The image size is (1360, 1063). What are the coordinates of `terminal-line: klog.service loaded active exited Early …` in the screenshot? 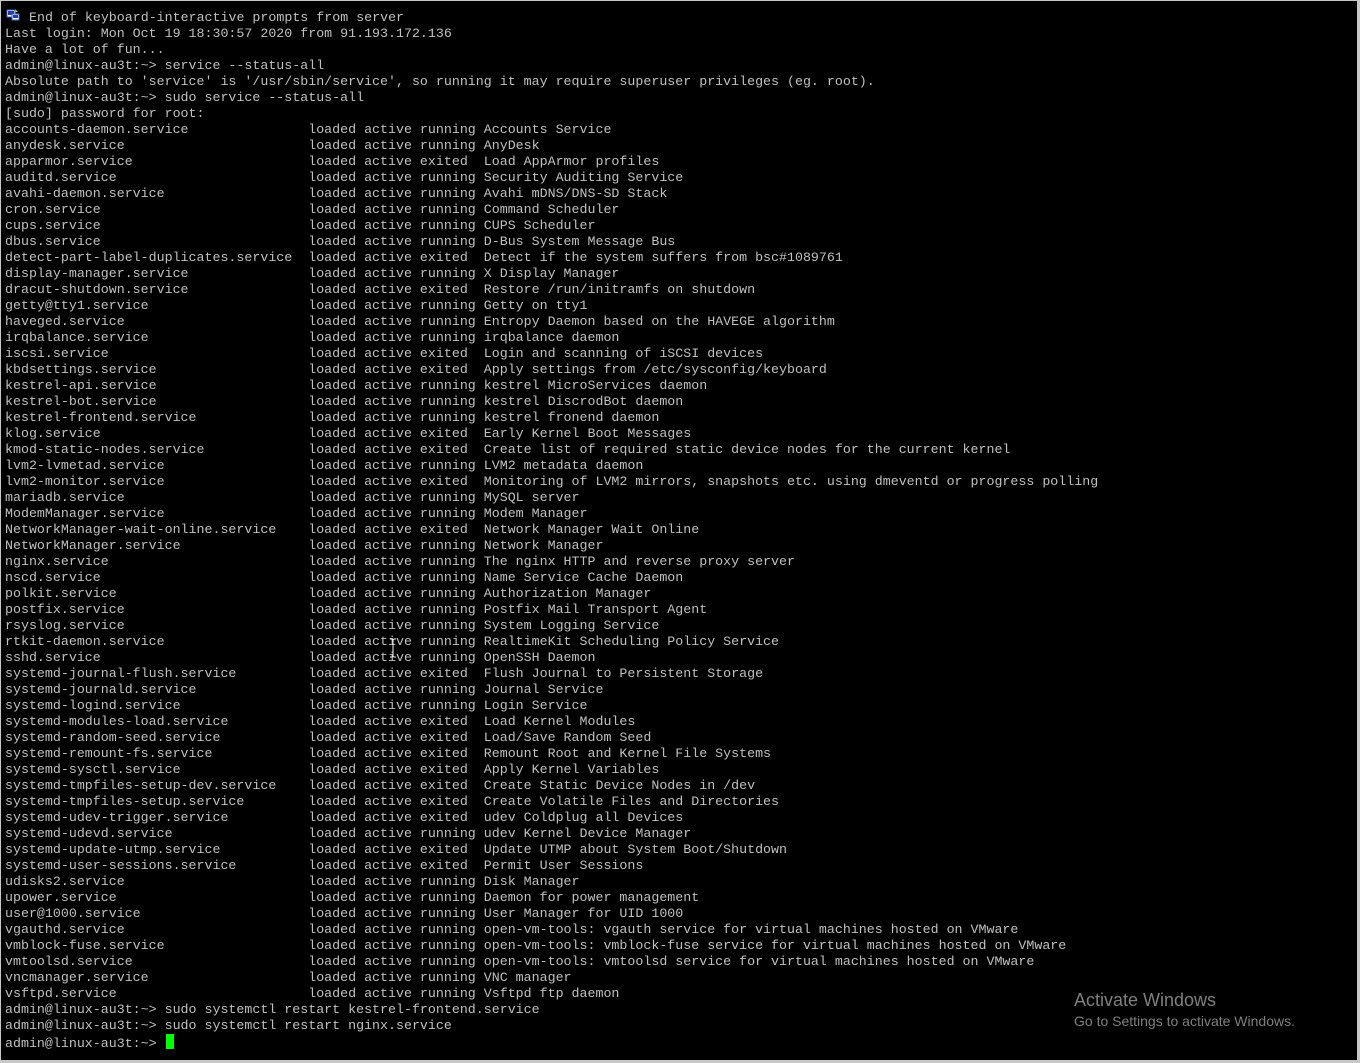 It's located at (348, 433).